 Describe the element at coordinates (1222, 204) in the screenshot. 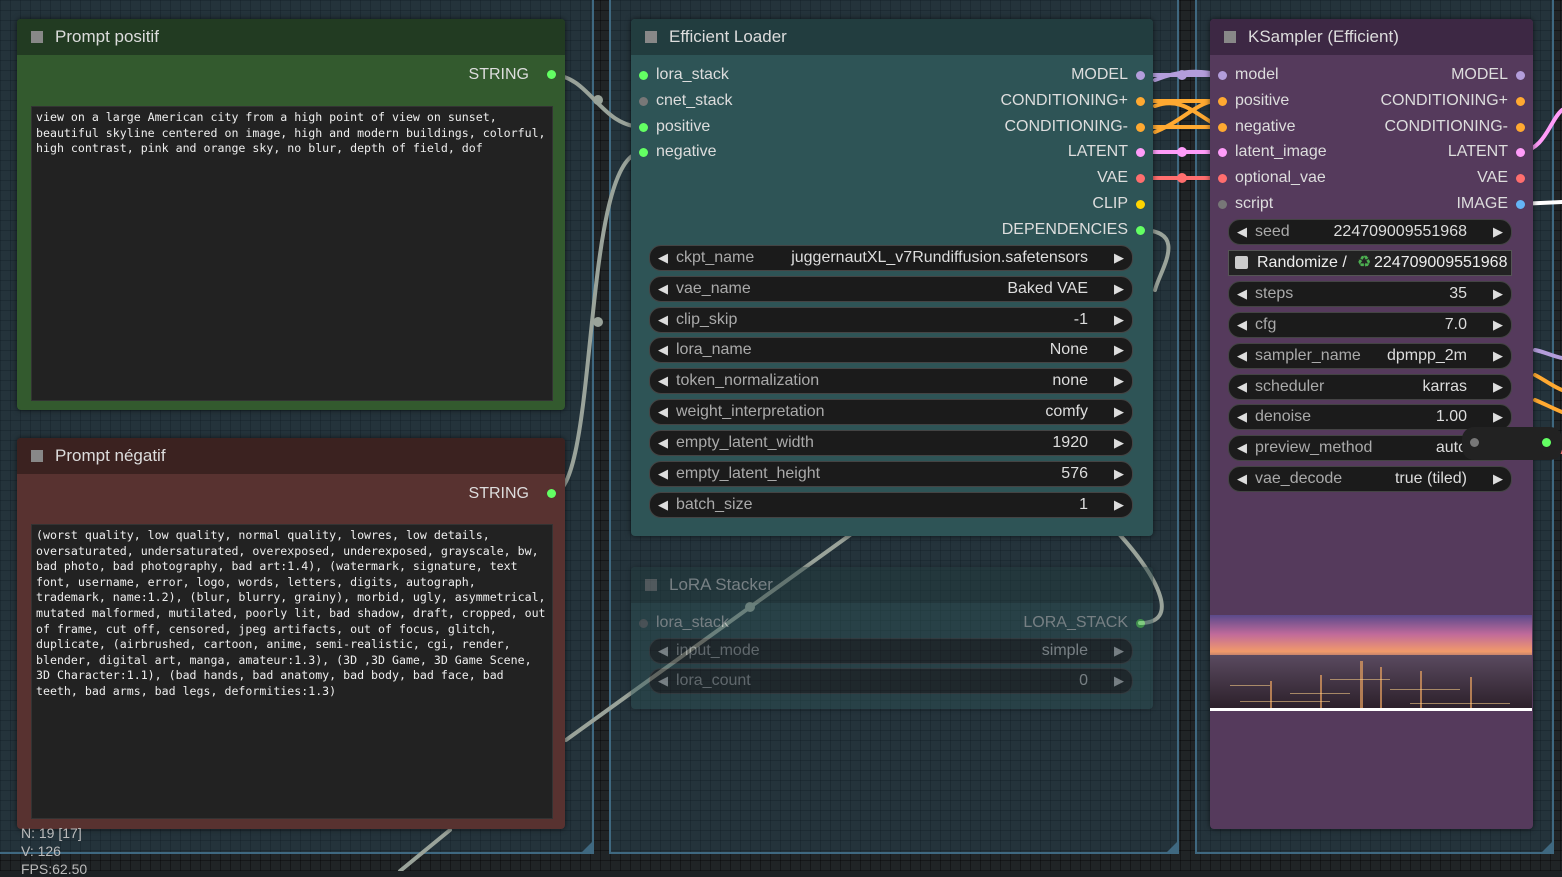

I see `input-slot-script` at that location.